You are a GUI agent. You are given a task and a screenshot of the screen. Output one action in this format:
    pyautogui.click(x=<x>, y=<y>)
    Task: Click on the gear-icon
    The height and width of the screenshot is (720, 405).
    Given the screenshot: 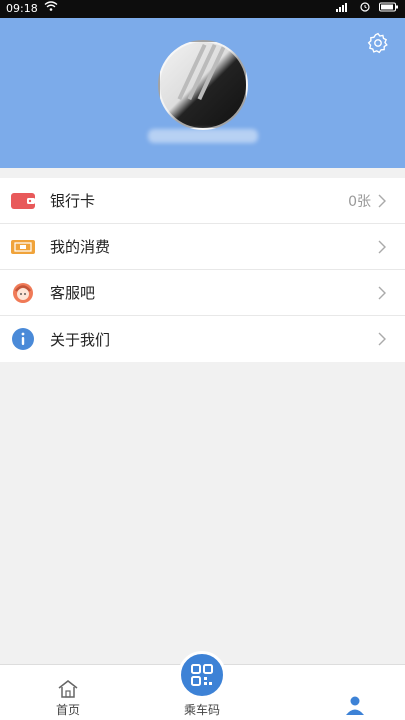 What is the action you would take?
    pyautogui.click(x=378, y=43)
    